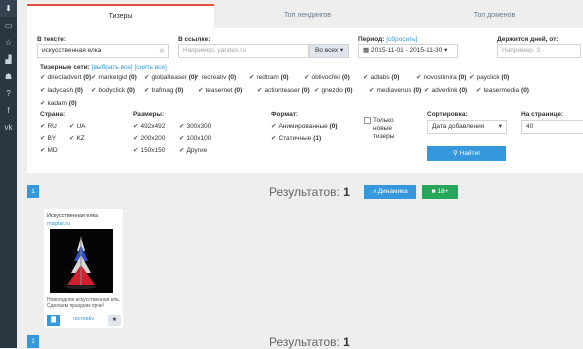 The width and height of the screenshot is (583, 349). Describe the element at coordinates (112, 67) in the screenshot. I see `select-all-link: [выбрать все]` at that location.